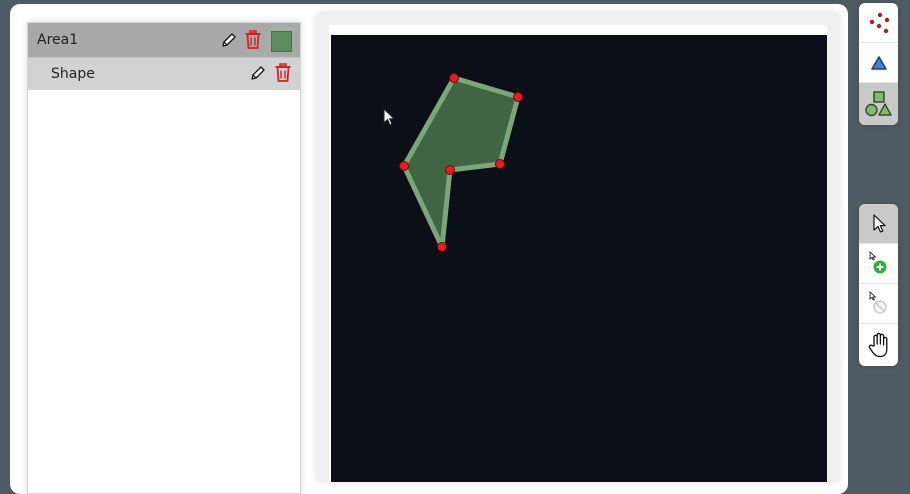  What do you see at coordinates (58, 40) in the screenshot?
I see `layer-area-label: Area1` at bounding box center [58, 40].